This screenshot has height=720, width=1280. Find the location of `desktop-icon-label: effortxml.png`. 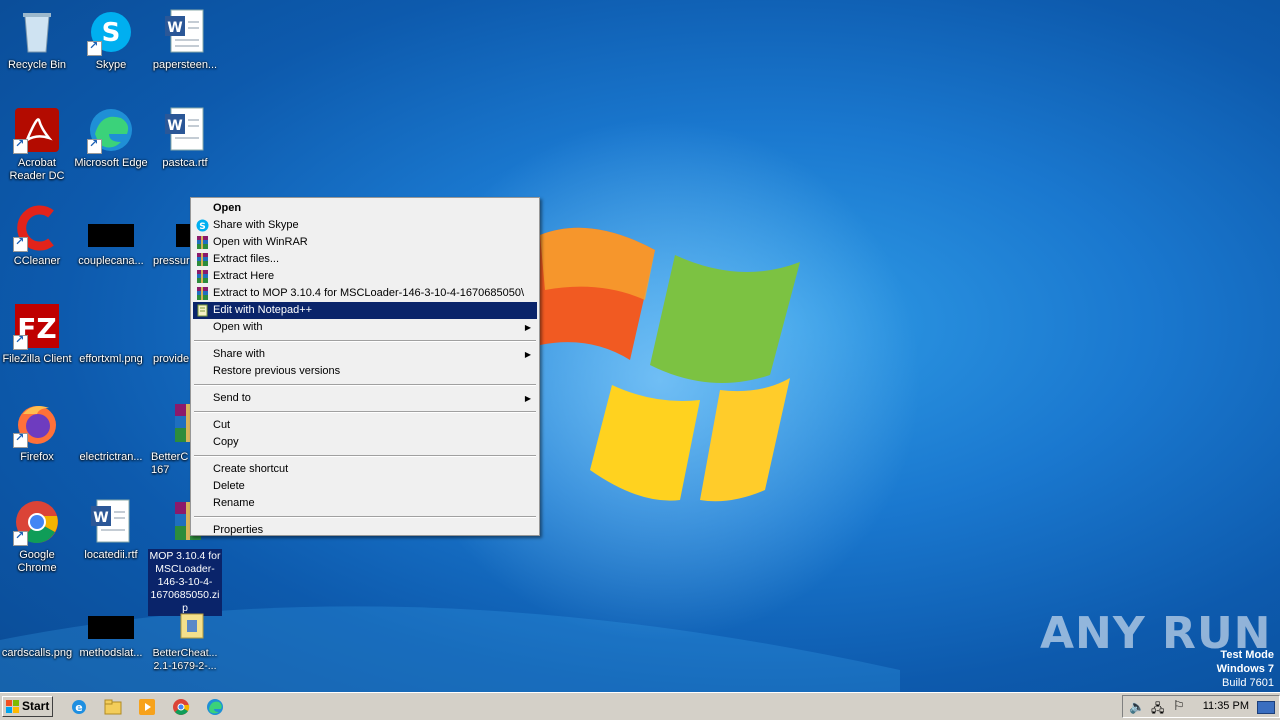

desktop-icon-label: effortxml.png is located at coordinates (111, 359).